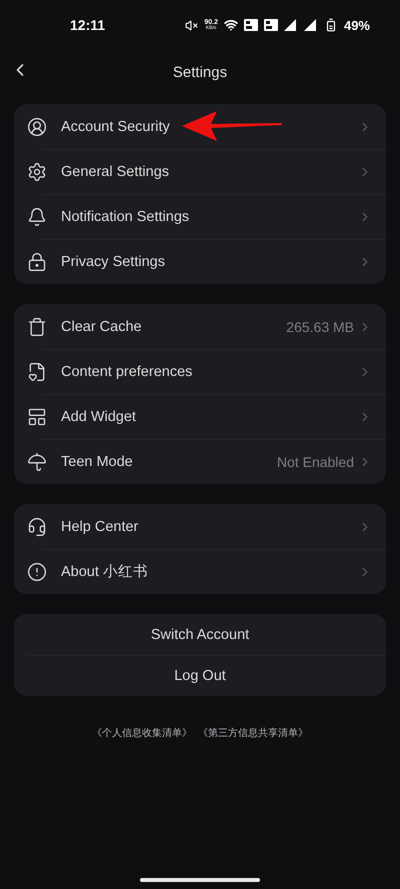 This screenshot has width=400, height=889. I want to click on alert-circle-icon, so click(37, 572).